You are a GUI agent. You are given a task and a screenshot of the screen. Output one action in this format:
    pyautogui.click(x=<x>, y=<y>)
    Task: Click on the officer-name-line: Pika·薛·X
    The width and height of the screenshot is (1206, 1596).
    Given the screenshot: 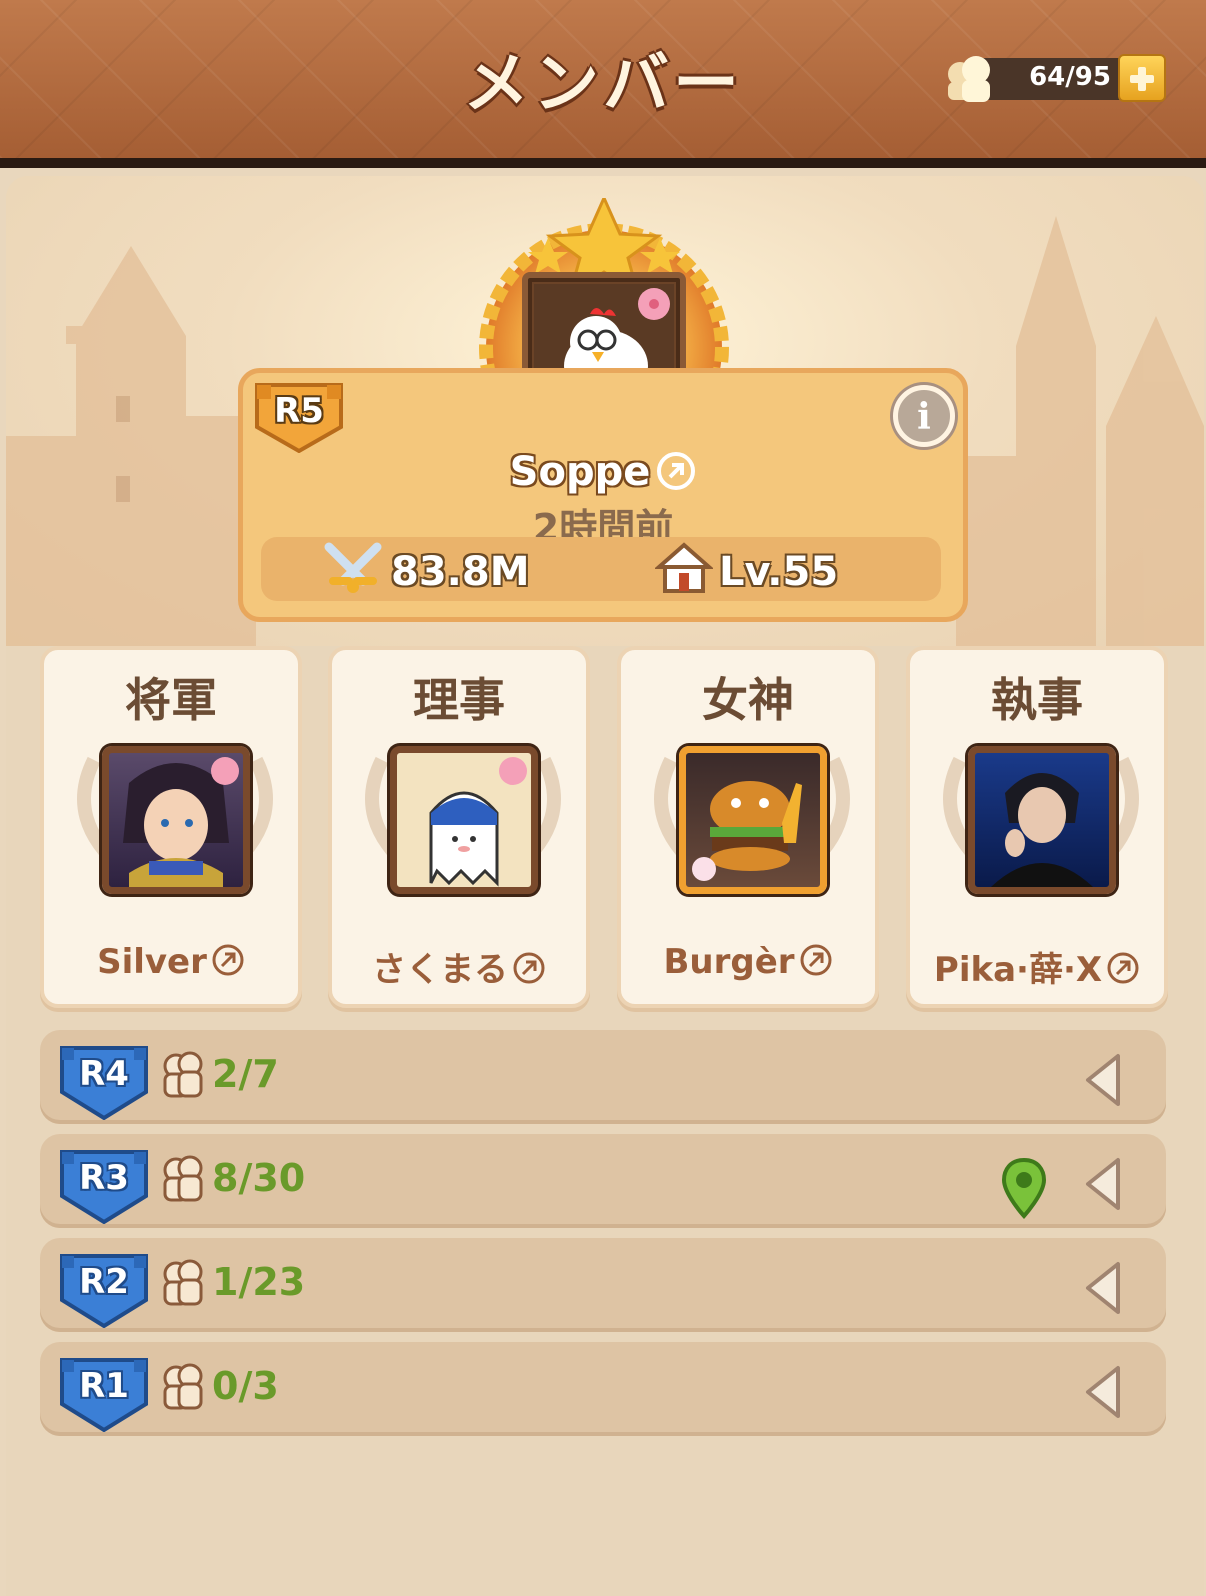 What is the action you would take?
    pyautogui.click(x=1037, y=966)
    